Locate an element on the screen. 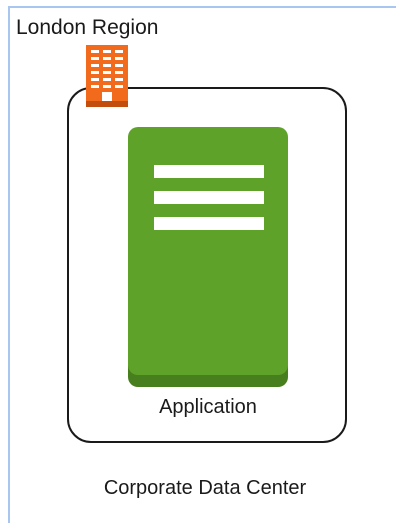  region-border-left is located at coordinates (9, 264).